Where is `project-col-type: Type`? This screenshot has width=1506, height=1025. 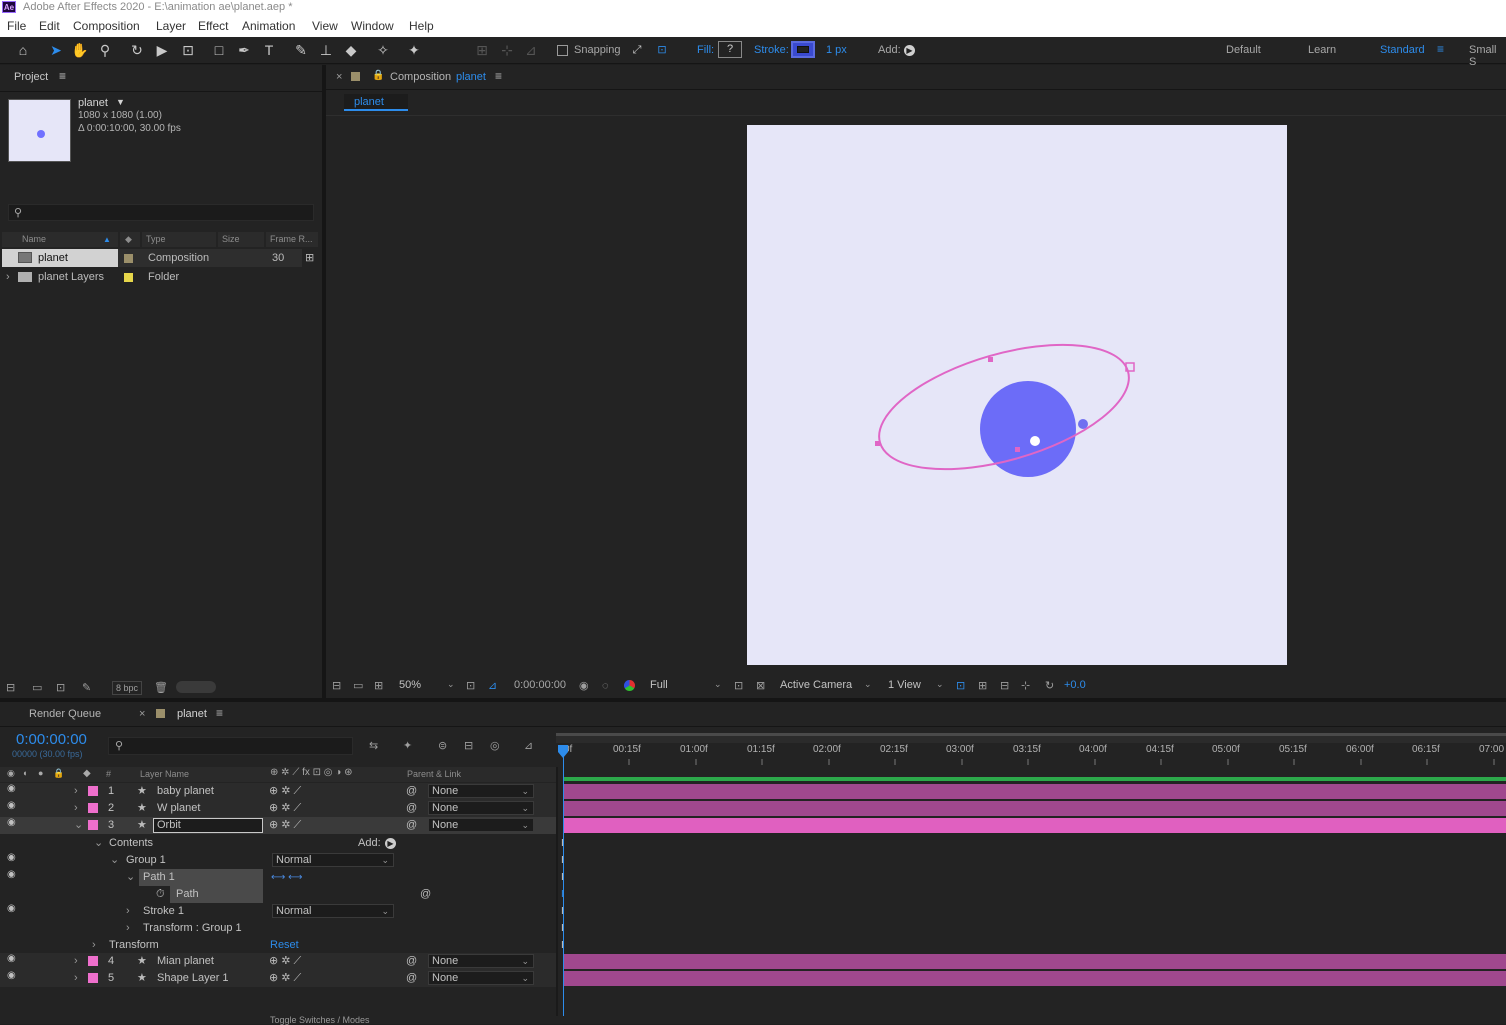 project-col-type: Type is located at coordinates (179, 239).